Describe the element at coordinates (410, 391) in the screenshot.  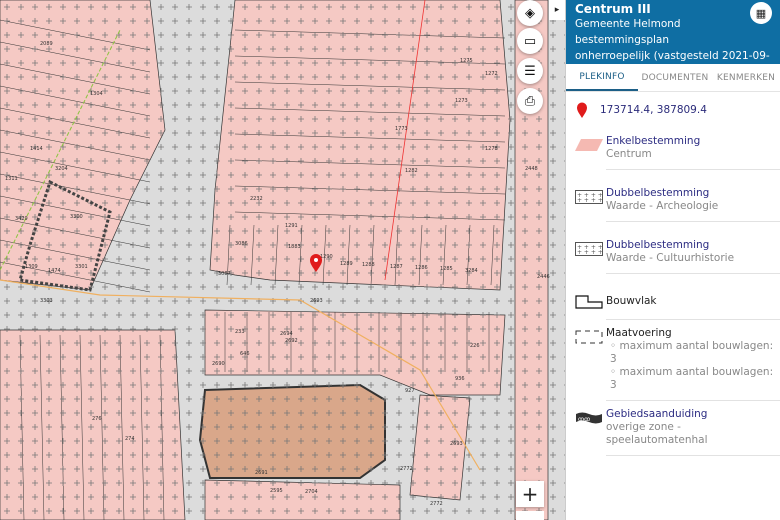
I see `parcel-number: 927` at that location.